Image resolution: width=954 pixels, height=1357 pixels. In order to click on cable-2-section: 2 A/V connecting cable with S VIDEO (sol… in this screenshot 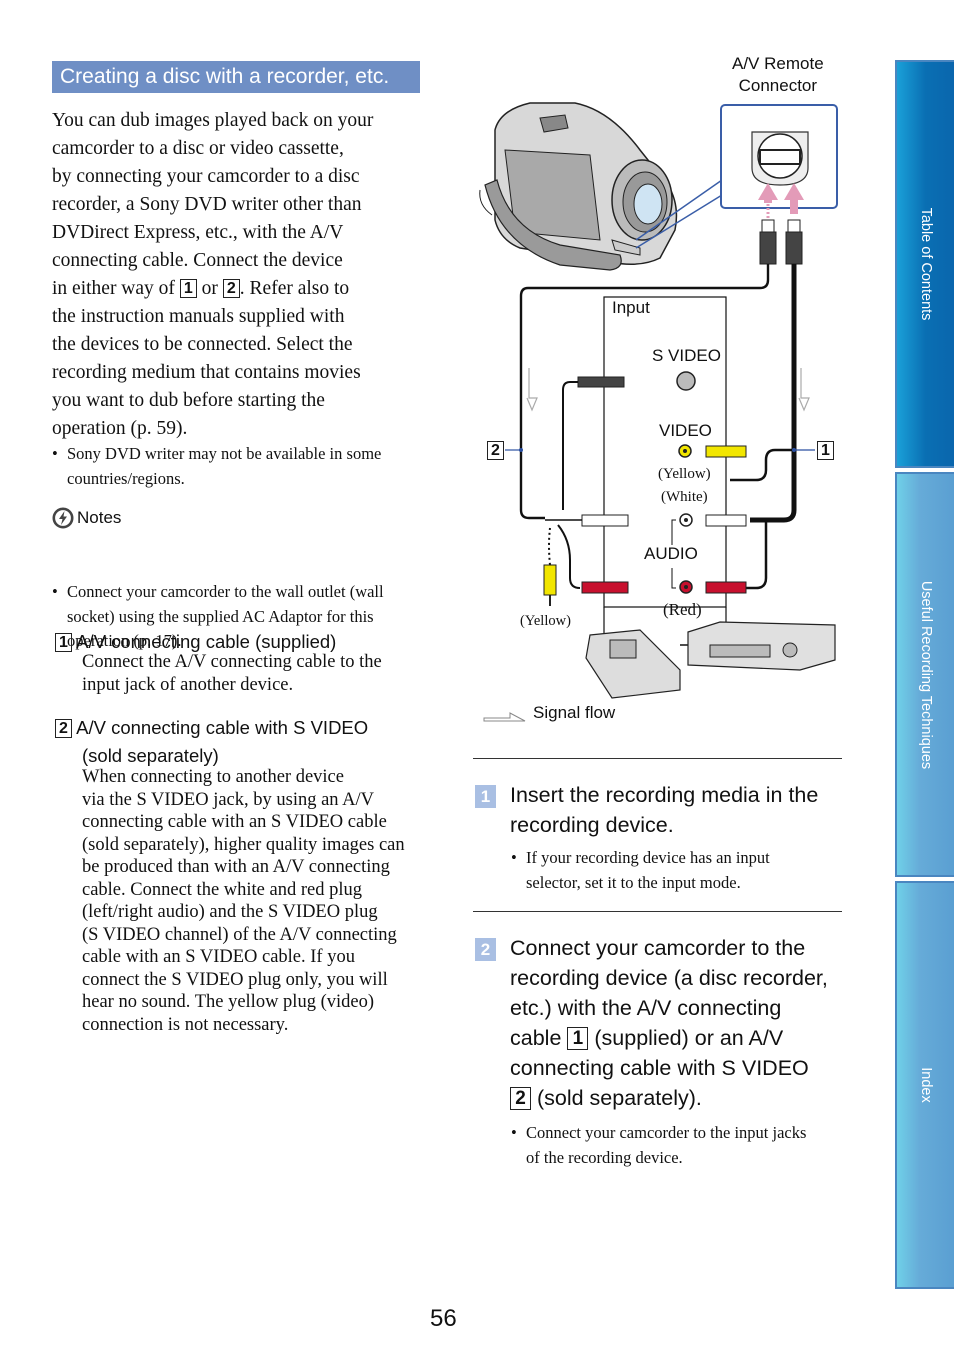, I will do `click(245, 875)`.